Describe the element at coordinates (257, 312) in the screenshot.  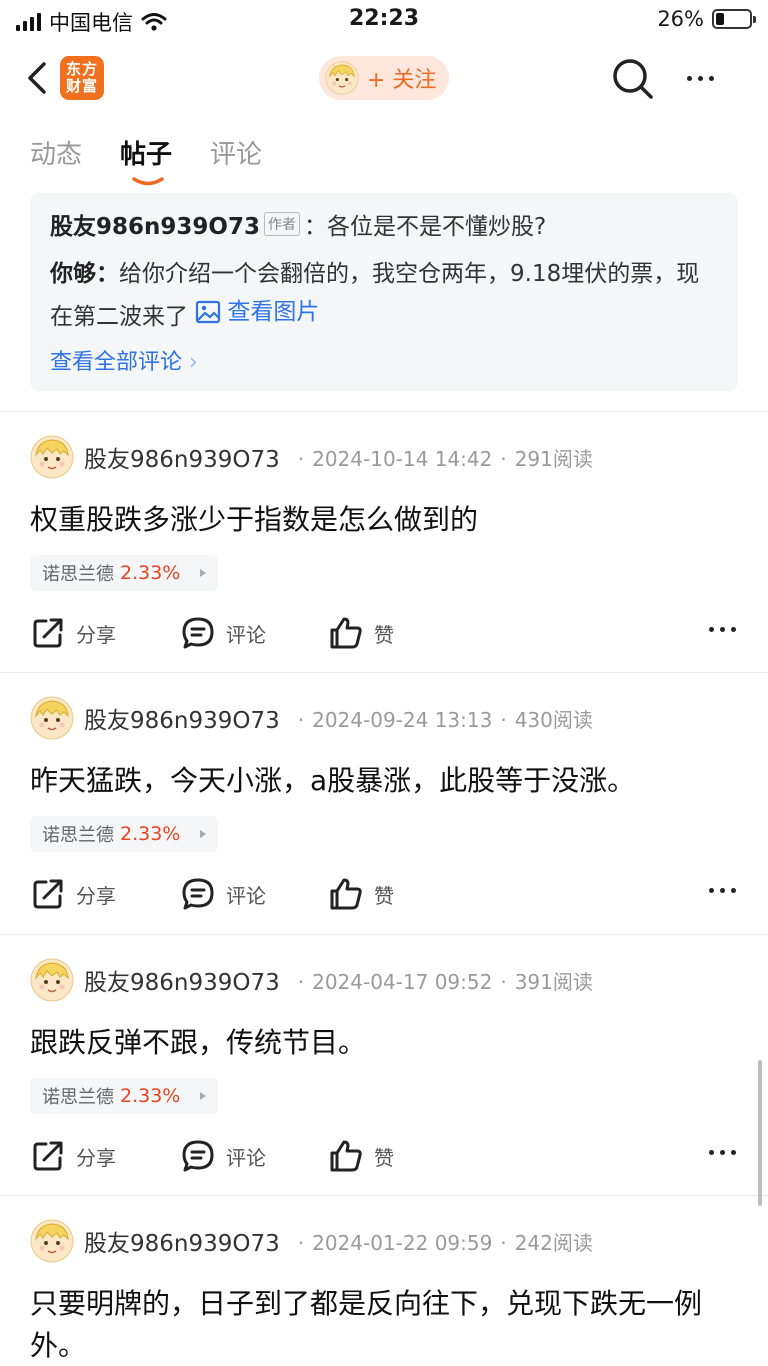
I see `view-image-link: 查看图片` at that location.